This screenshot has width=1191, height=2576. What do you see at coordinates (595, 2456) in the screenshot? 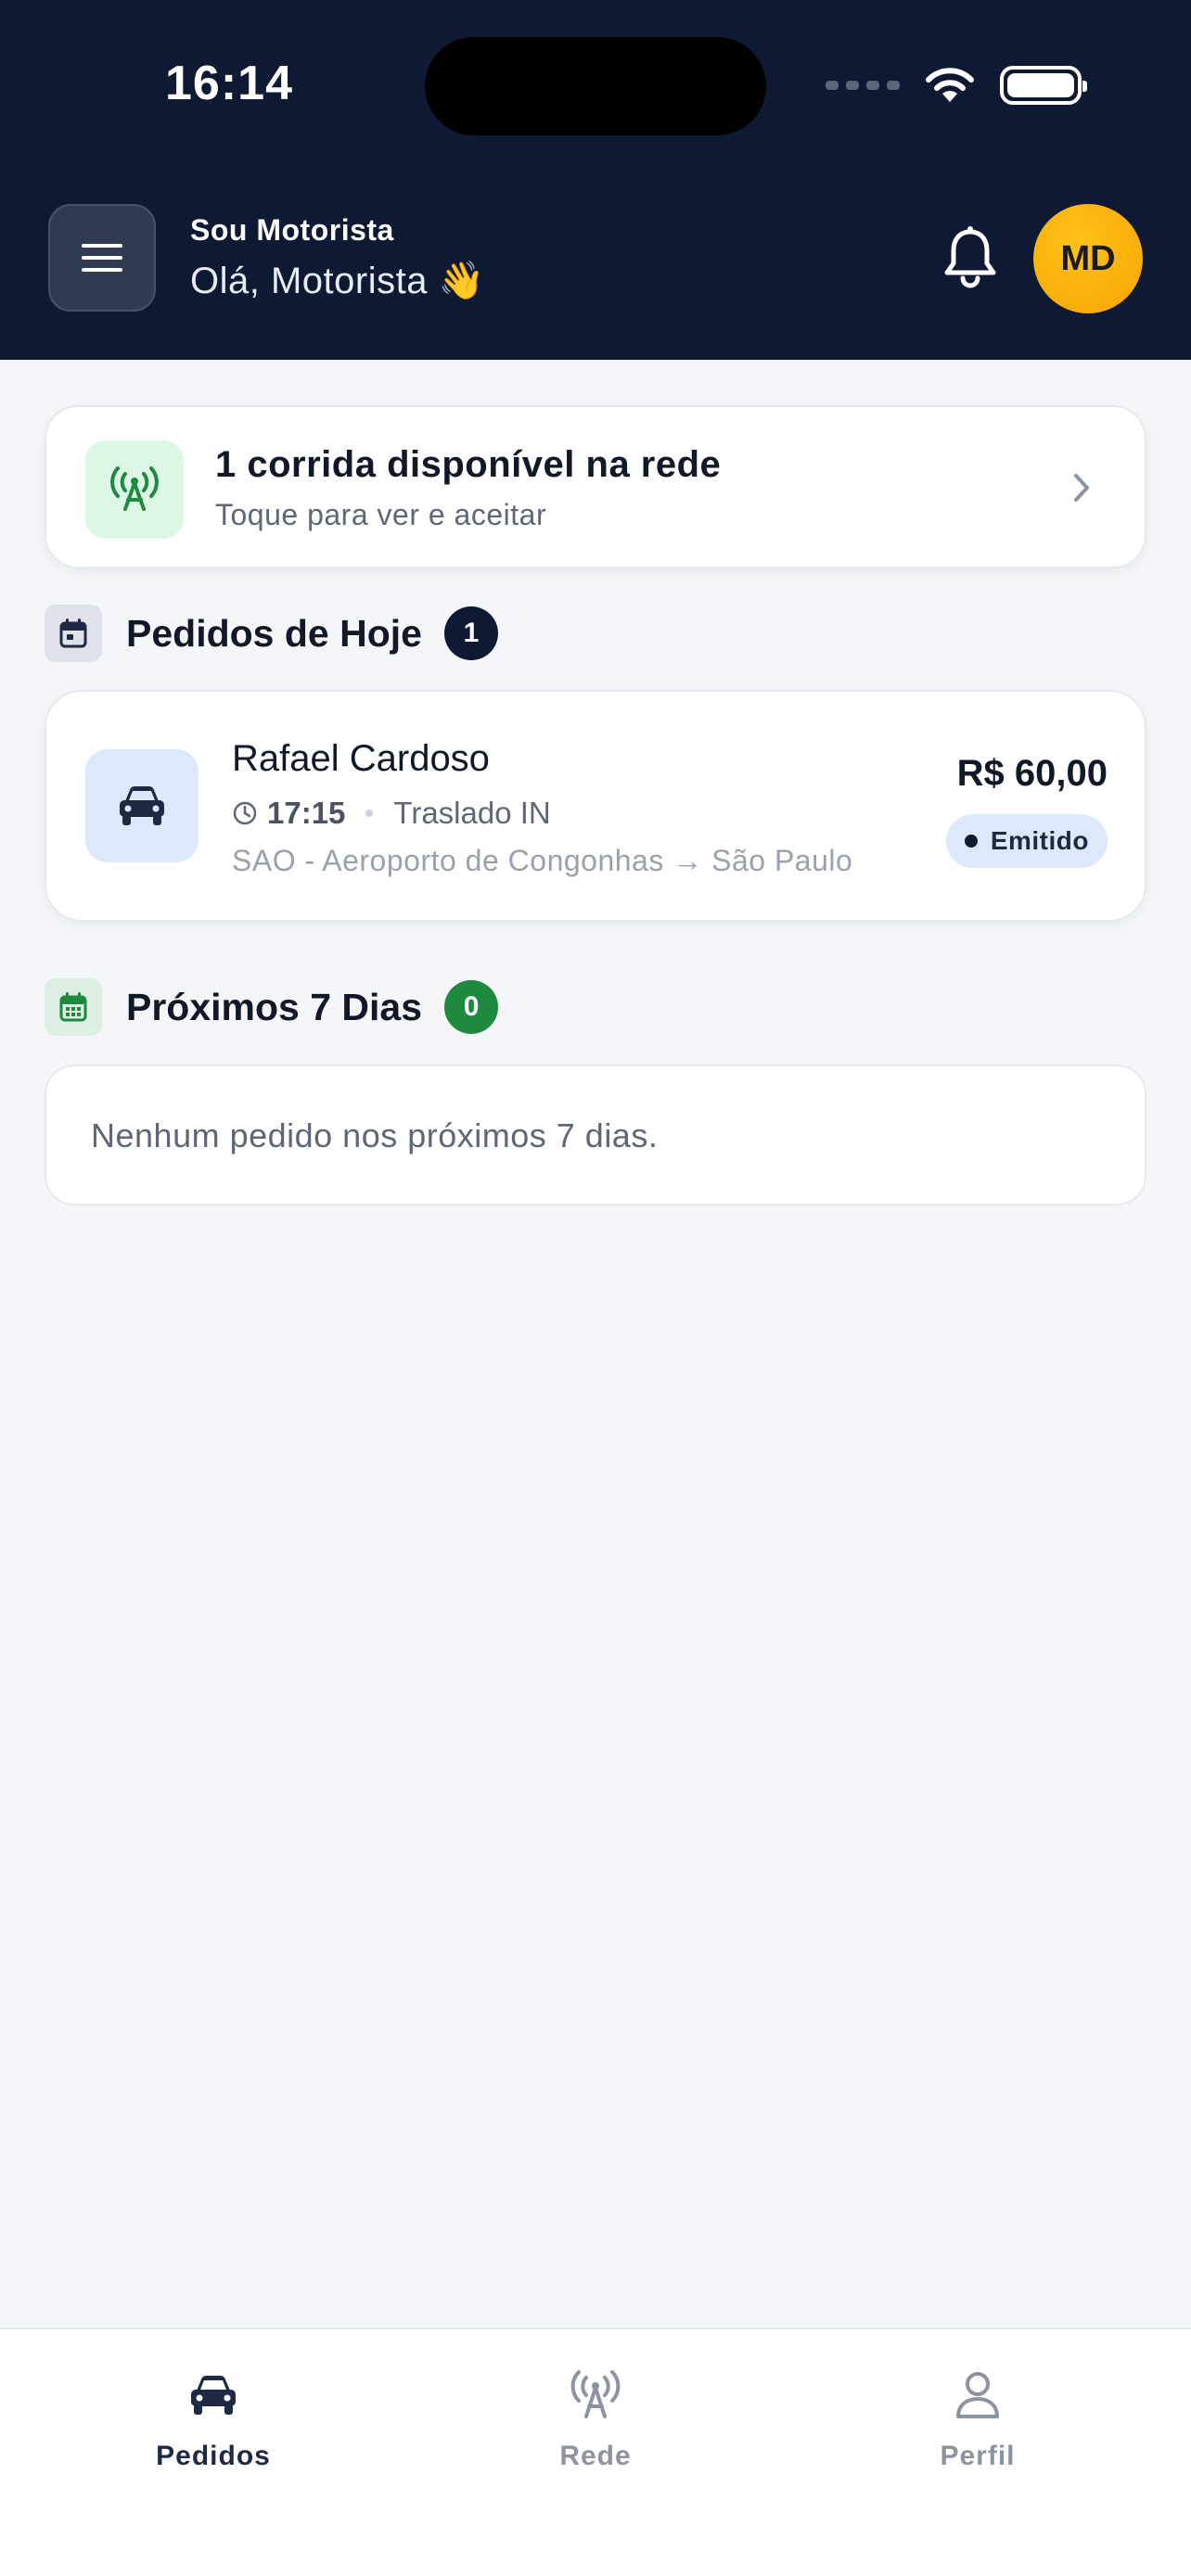
I see `nav-label-rede: Rede` at bounding box center [595, 2456].